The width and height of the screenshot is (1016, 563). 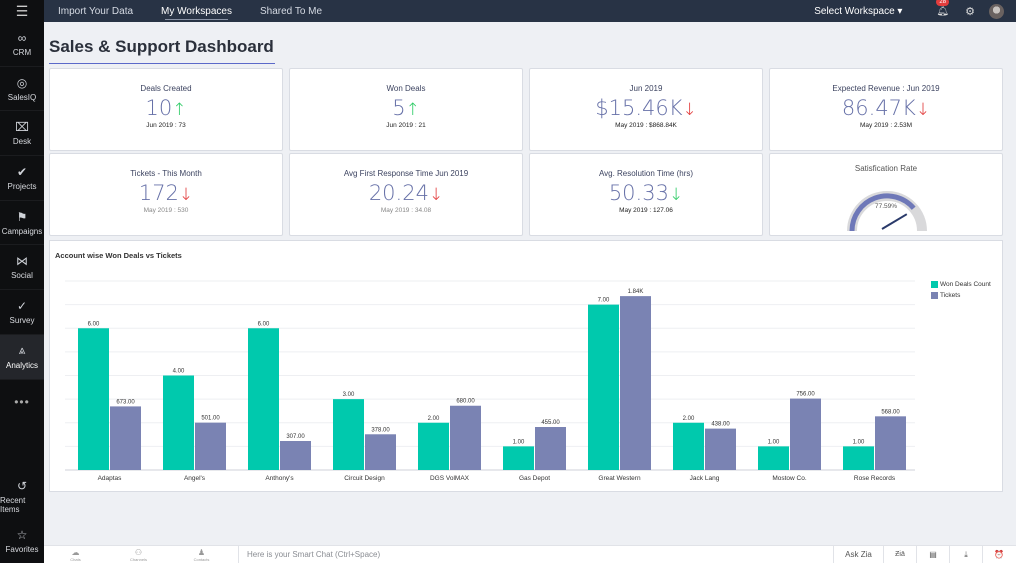 I want to click on alarm-icon: ⏰, so click(x=998, y=554).